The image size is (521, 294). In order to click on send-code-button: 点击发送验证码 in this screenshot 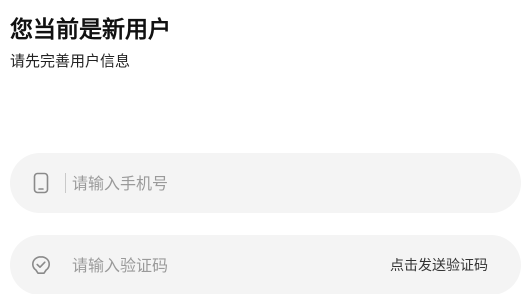, I will do `click(439, 265)`.